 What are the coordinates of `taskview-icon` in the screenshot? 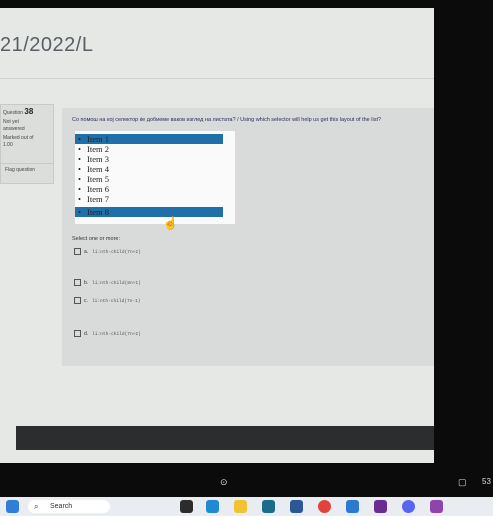 It's located at (186, 506).